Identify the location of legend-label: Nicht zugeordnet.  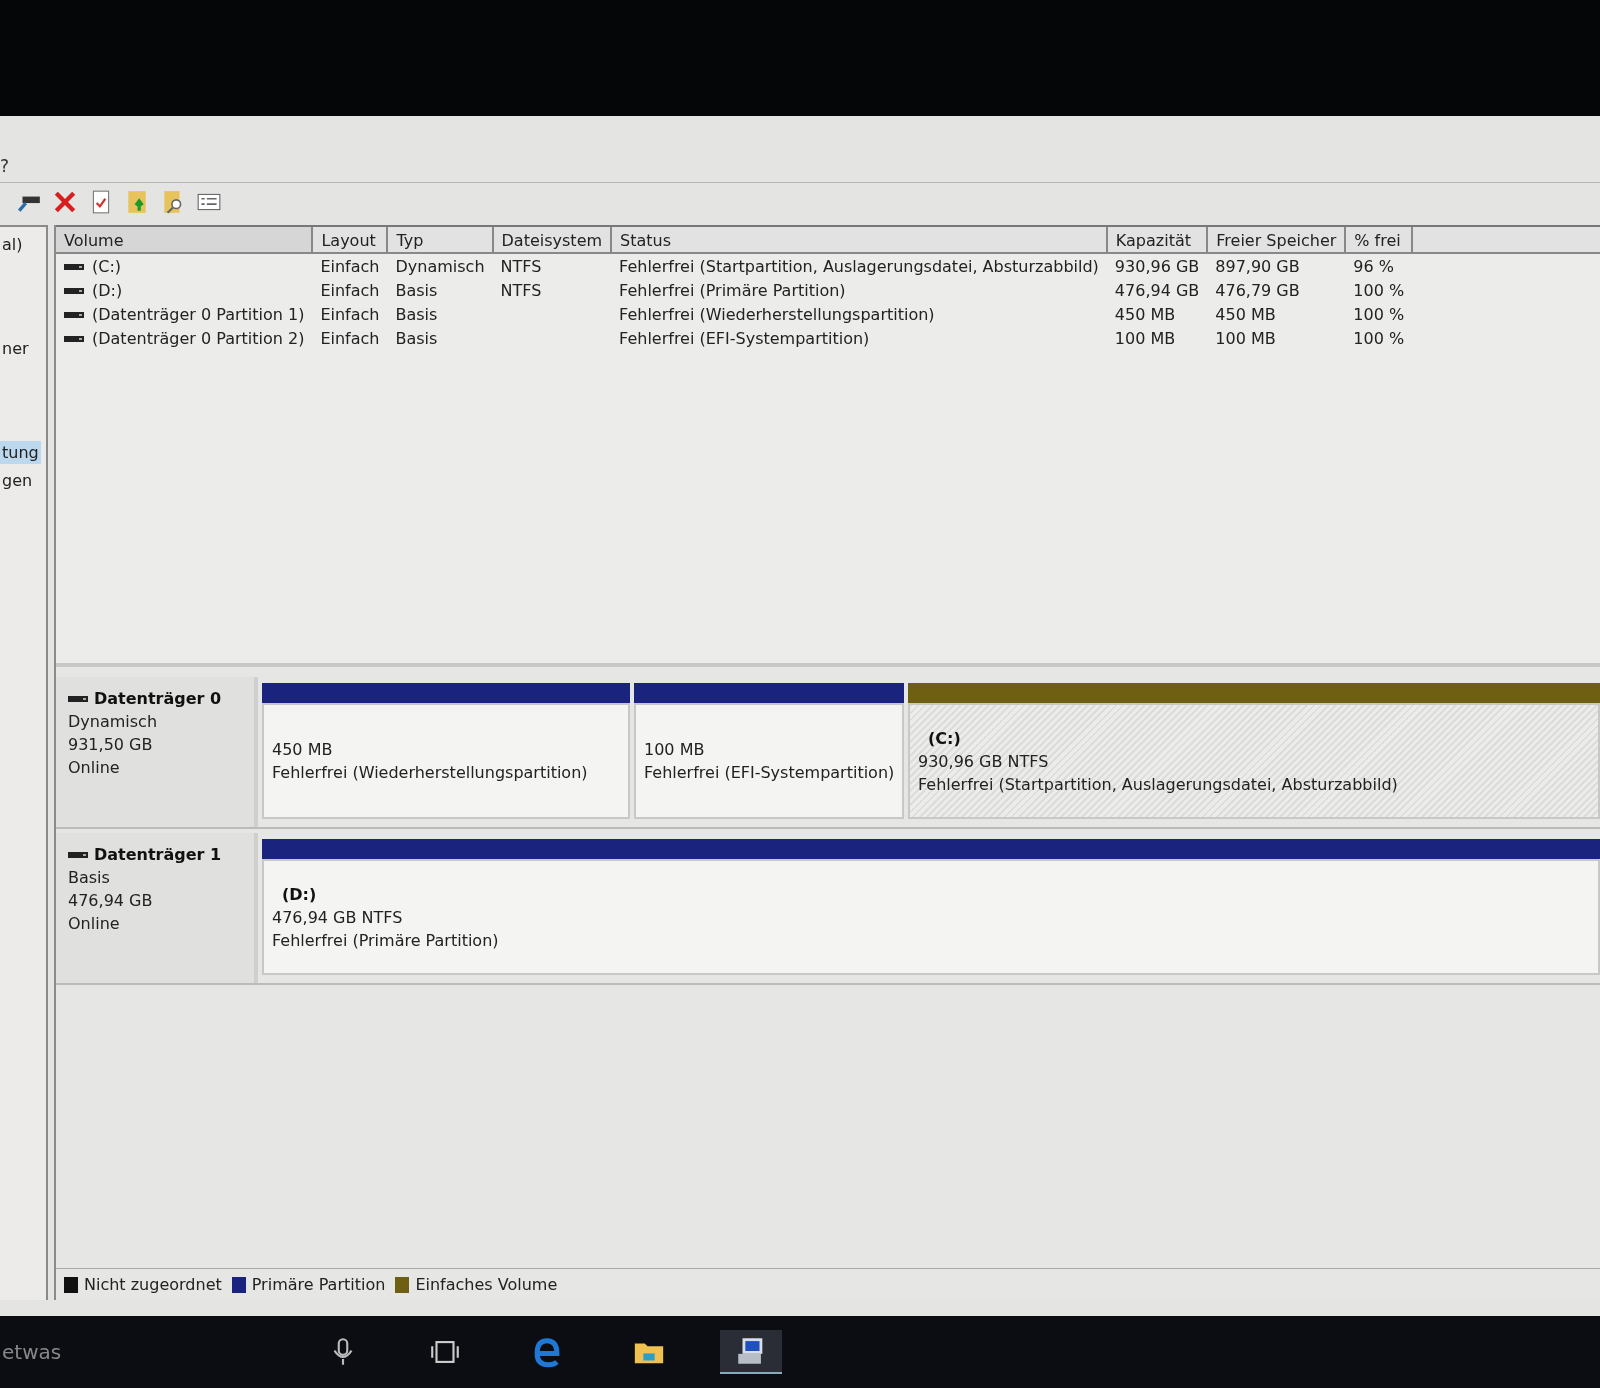
(153, 1284).